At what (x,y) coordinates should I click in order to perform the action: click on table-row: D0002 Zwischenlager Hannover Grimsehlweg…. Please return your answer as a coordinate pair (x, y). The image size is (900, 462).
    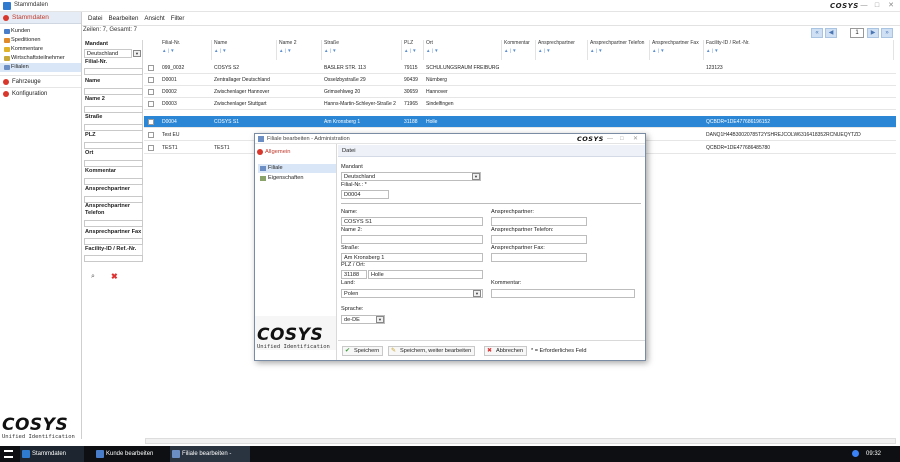
    Looking at the image, I should click on (520, 92).